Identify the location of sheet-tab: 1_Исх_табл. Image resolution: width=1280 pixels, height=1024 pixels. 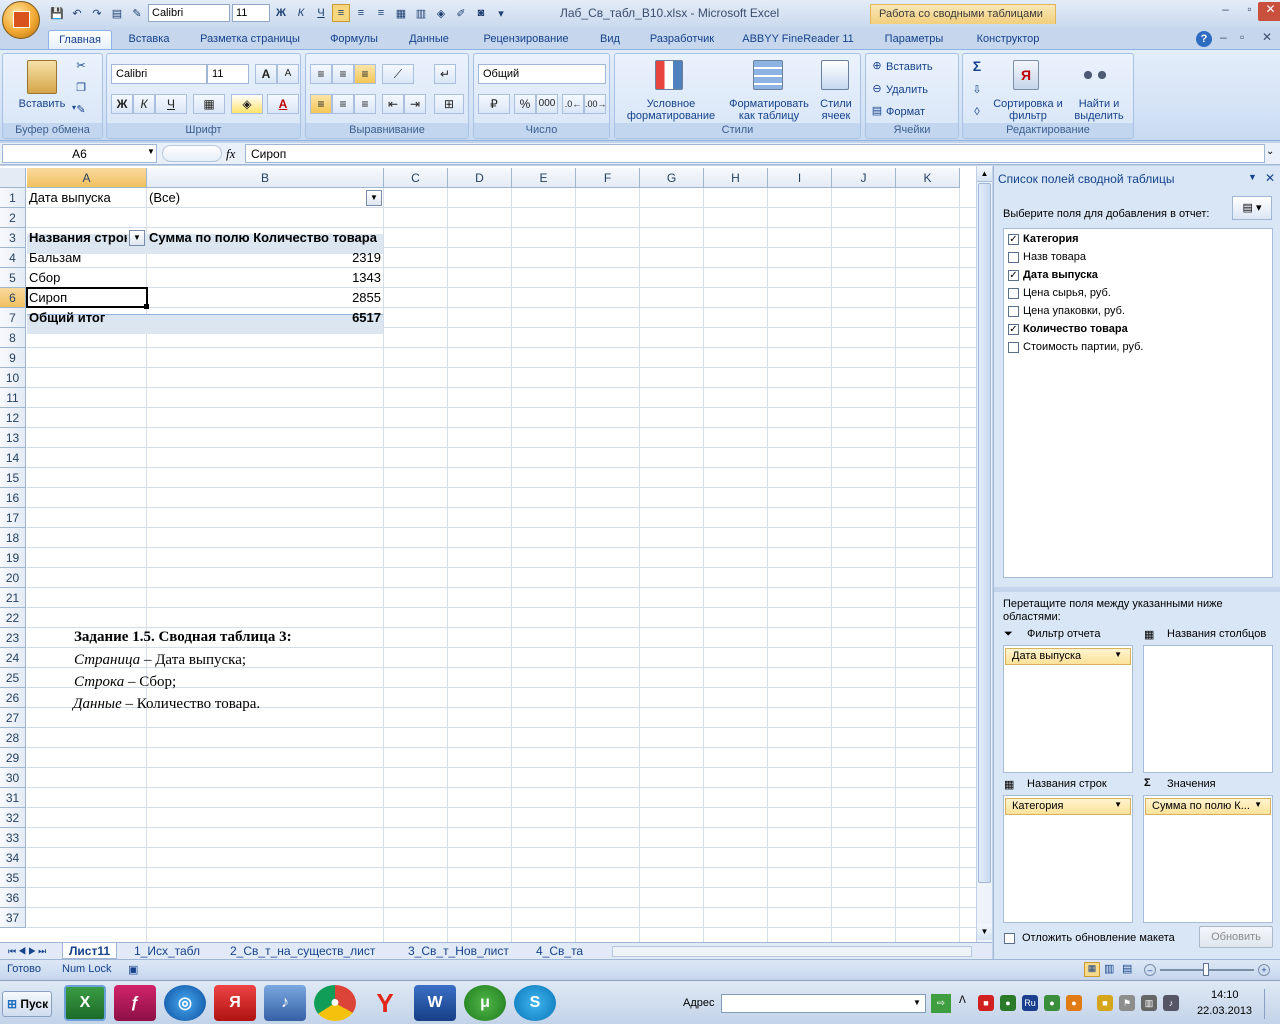
(167, 951).